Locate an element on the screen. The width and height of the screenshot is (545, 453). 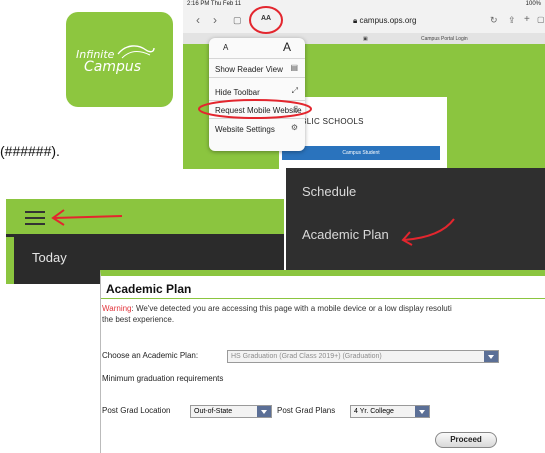
logo-text-line2: Campus is located at coordinates (113, 67).